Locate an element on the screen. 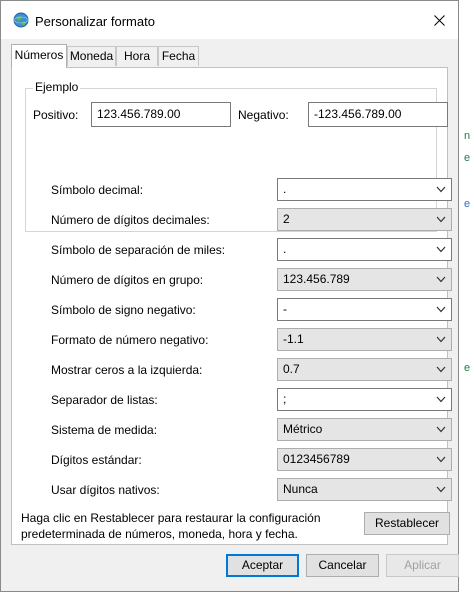  negative-format-label: Formato de número negativo: is located at coordinates (130, 340).